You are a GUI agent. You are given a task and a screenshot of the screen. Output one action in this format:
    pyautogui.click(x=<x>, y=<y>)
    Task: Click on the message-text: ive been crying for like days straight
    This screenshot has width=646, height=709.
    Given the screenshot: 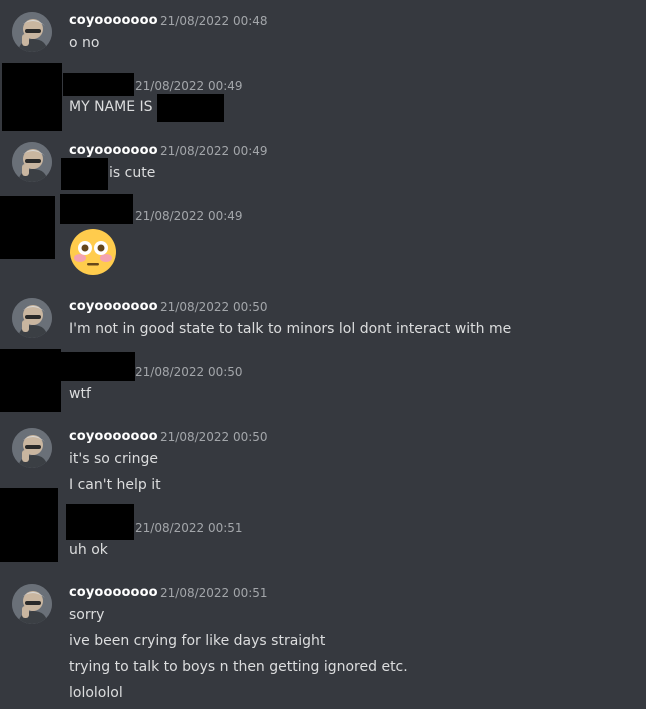 What is the action you would take?
    pyautogui.click(x=197, y=641)
    